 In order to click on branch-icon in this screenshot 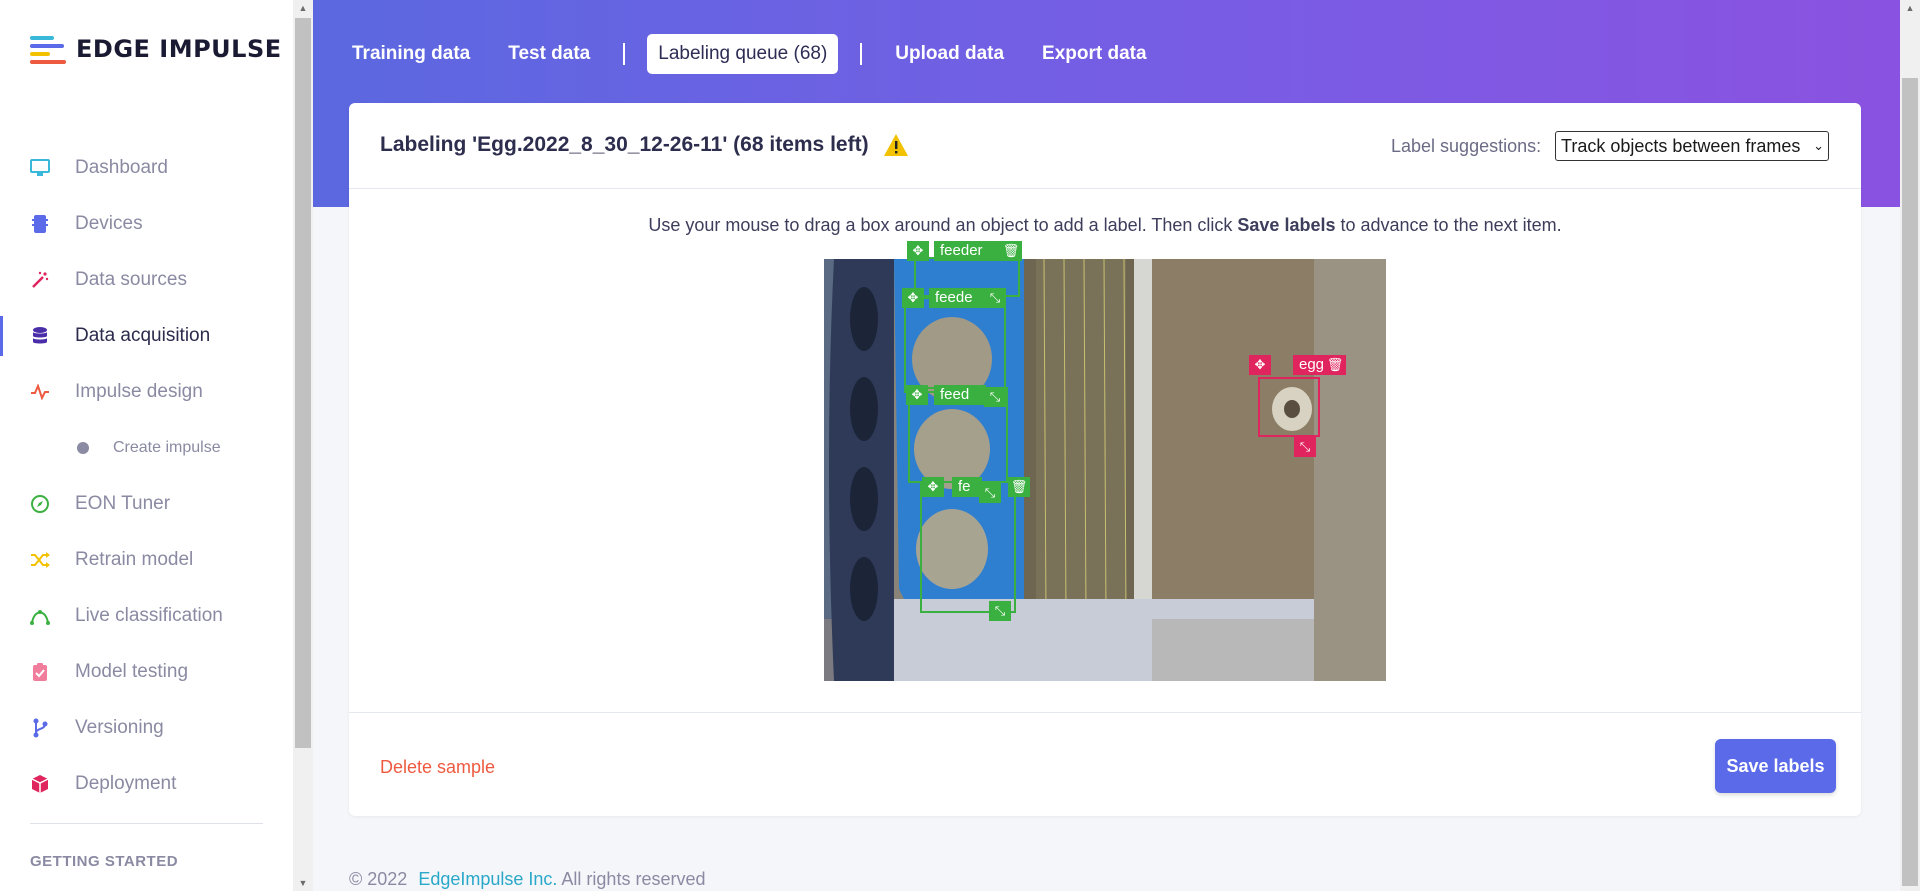, I will do `click(40, 728)`.